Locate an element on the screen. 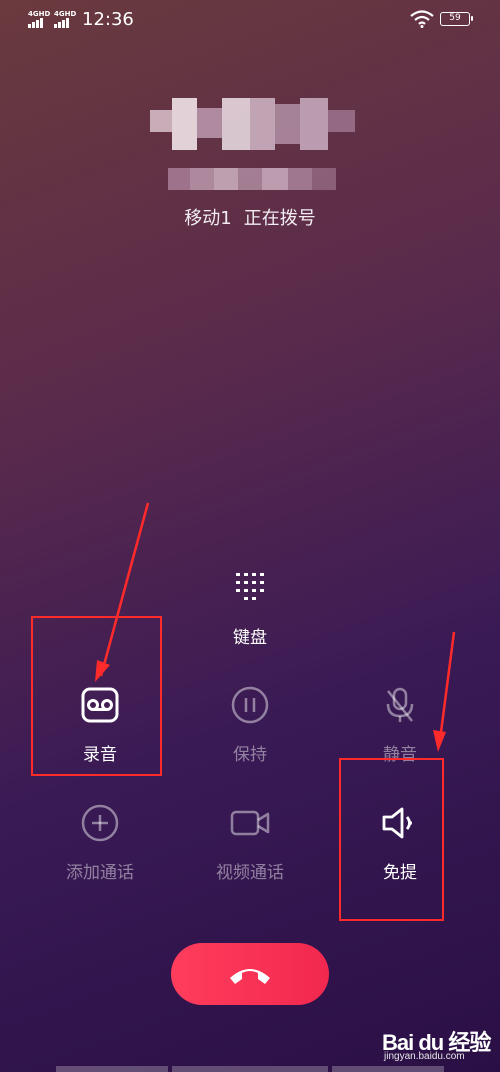  battery-icon: 59 is located at coordinates (456, 19).